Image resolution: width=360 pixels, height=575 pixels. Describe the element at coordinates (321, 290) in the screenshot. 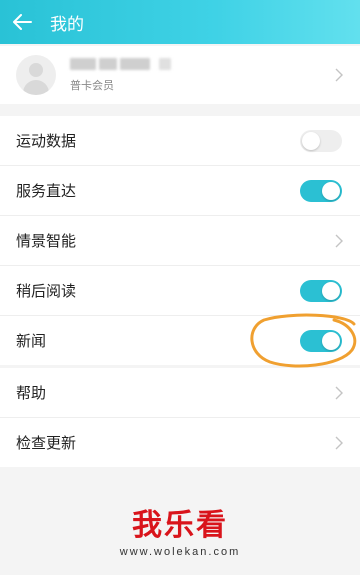

I see `read-later-toggle` at that location.